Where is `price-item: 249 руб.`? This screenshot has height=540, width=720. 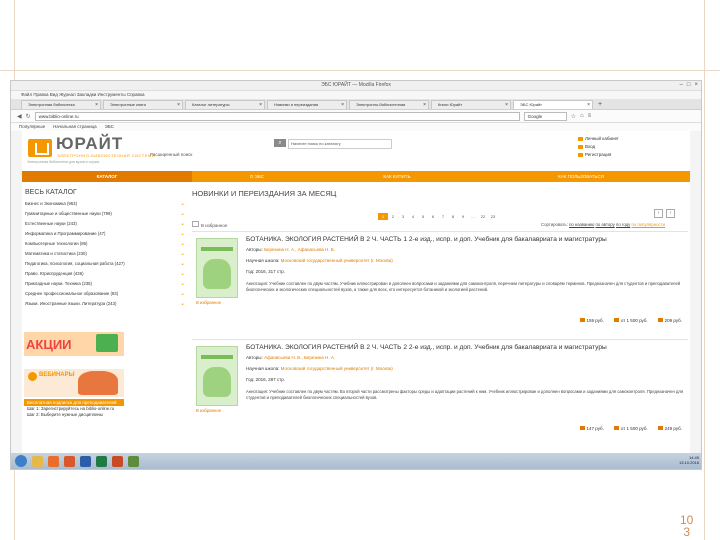
price-item: 249 руб. is located at coordinates (669, 428).